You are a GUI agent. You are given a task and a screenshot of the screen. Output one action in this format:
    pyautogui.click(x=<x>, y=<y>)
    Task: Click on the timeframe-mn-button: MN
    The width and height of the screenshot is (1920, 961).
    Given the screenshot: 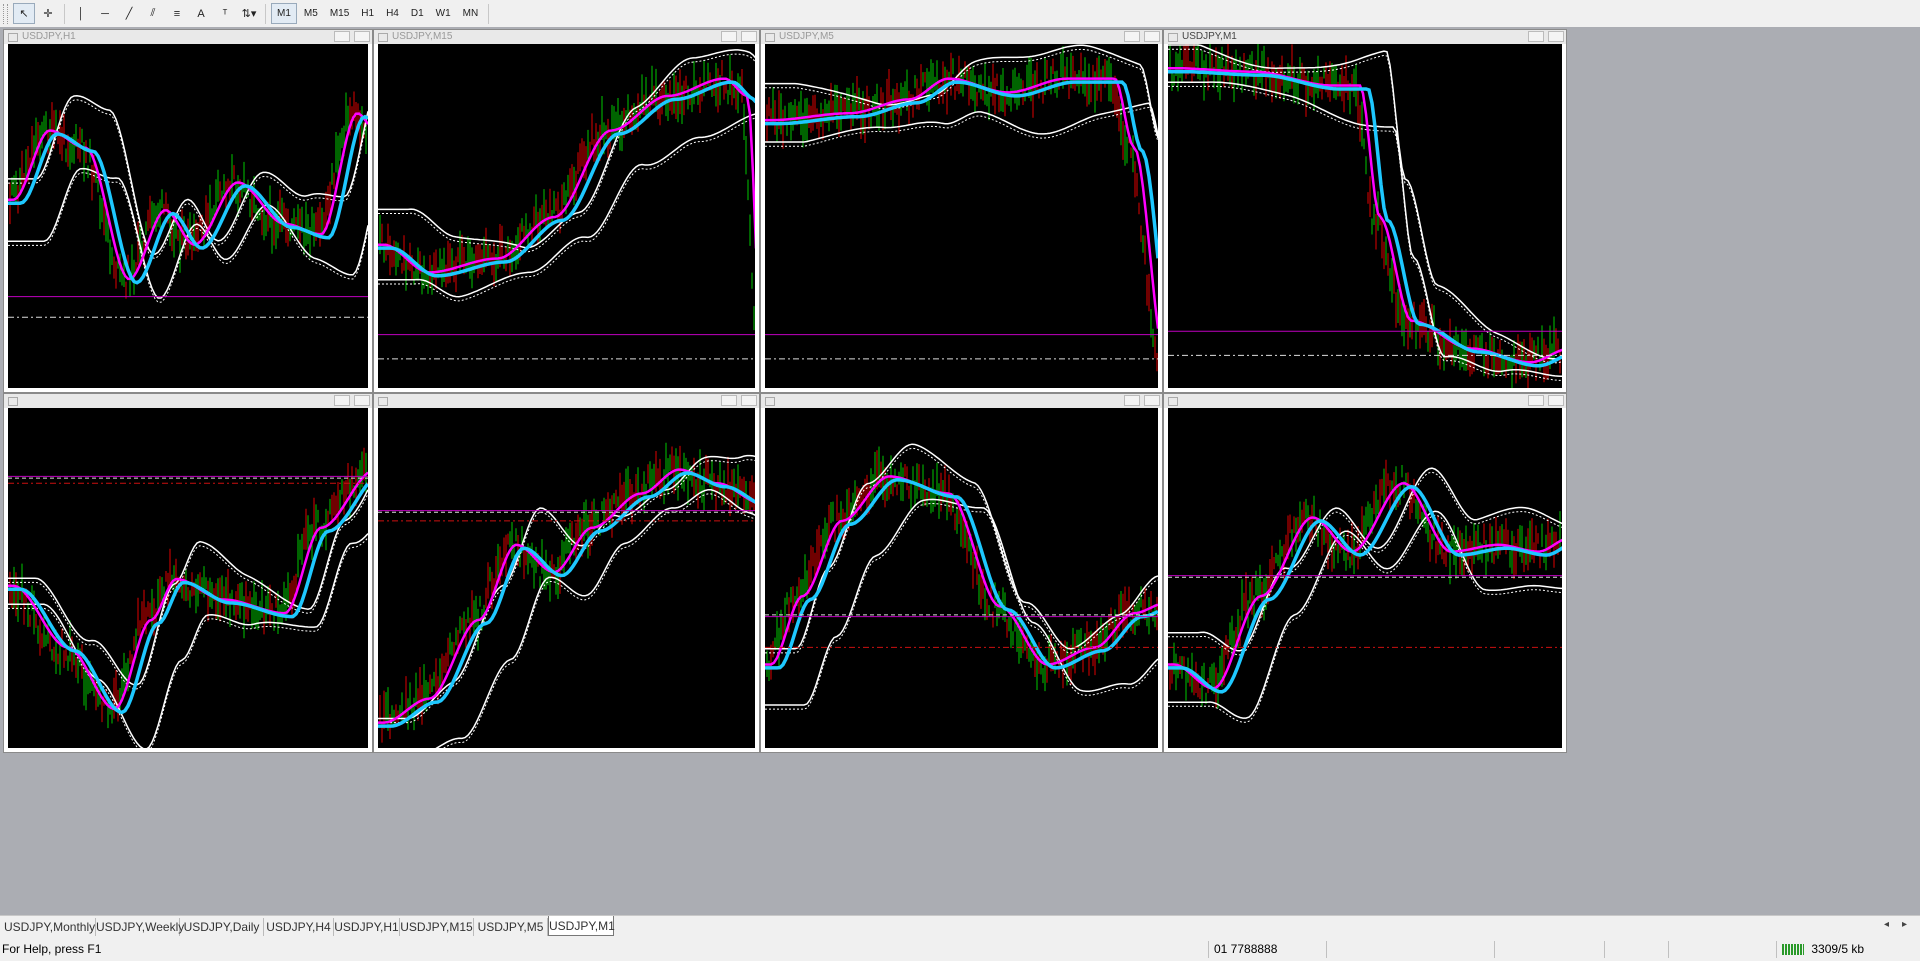 What is the action you would take?
    pyautogui.click(x=471, y=13)
    